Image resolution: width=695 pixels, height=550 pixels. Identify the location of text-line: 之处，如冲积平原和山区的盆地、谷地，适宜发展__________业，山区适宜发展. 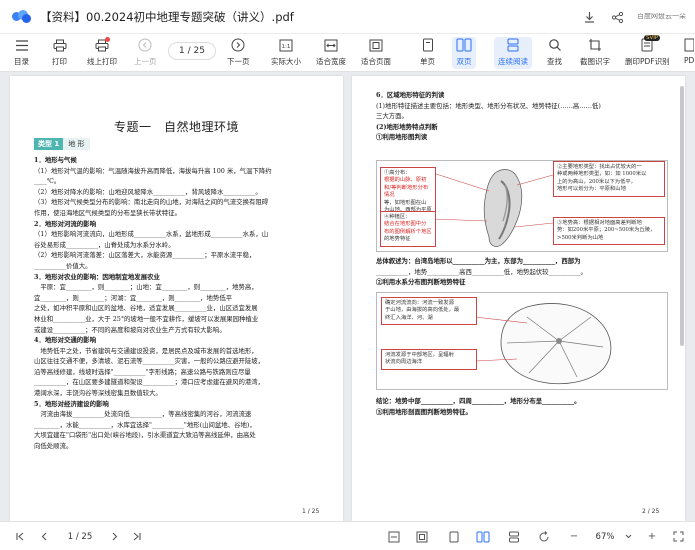
(146, 308).